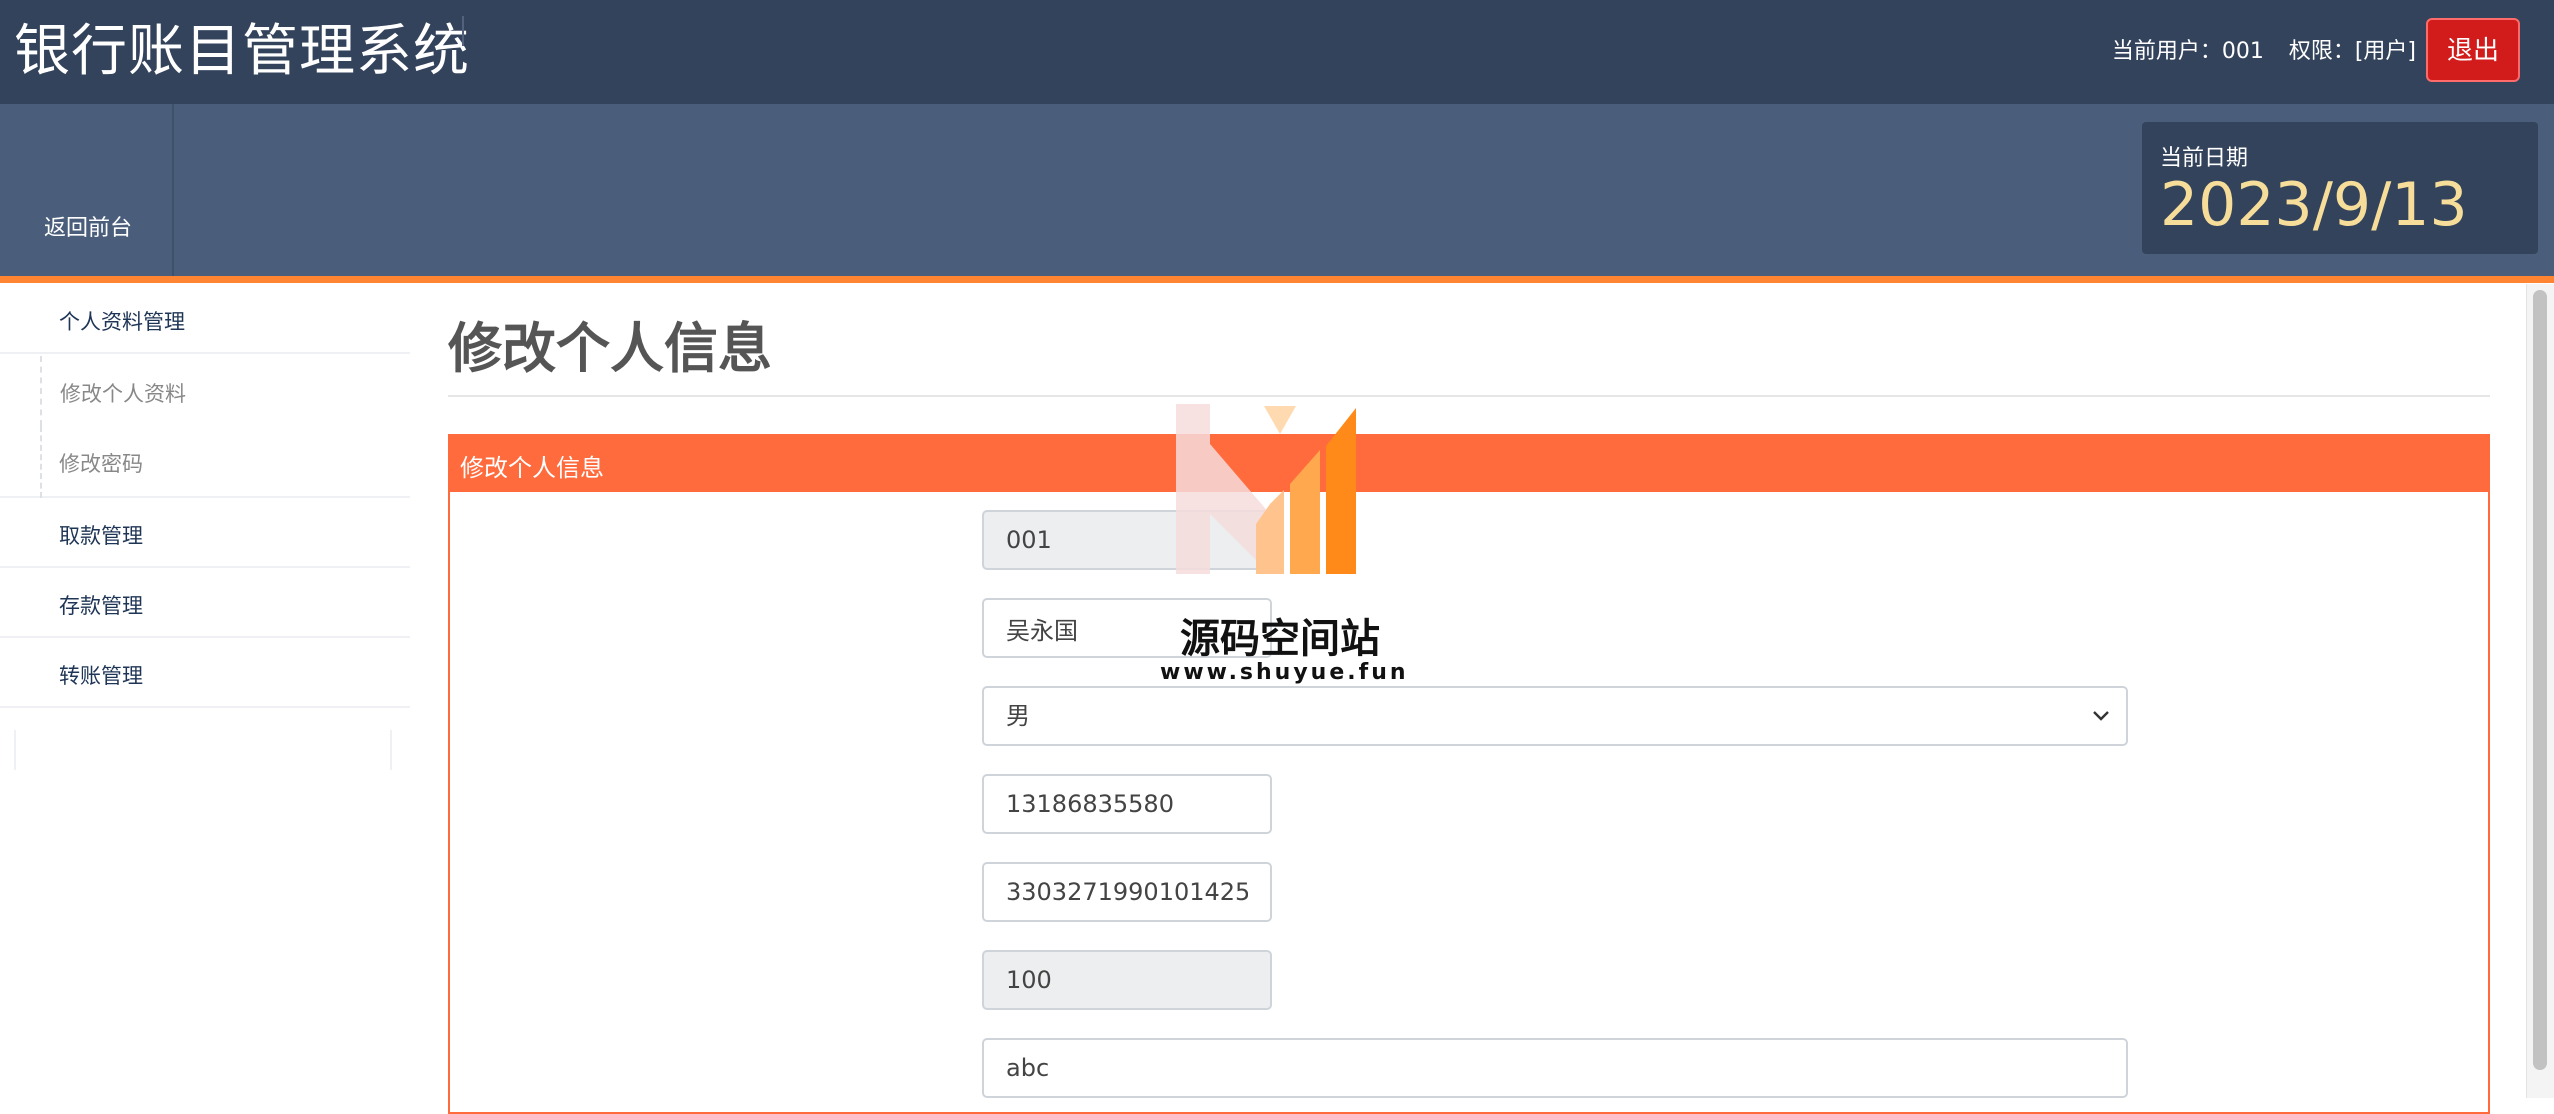 The height and width of the screenshot is (1114, 2554). I want to click on current-date-value: 2023/9/13, so click(2314, 205).